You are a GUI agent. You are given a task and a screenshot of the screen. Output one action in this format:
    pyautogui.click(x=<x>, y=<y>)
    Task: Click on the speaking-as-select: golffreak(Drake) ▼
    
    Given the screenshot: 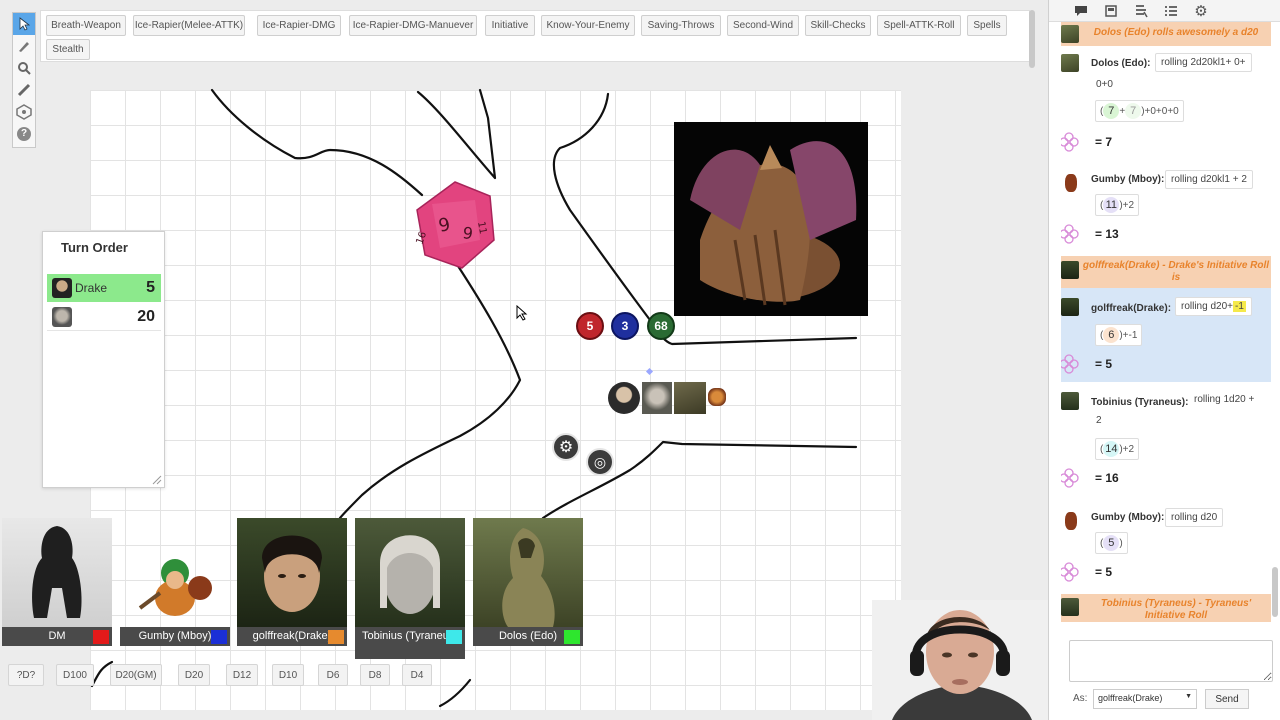 What is the action you would take?
    pyautogui.click(x=1145, y=699)
    